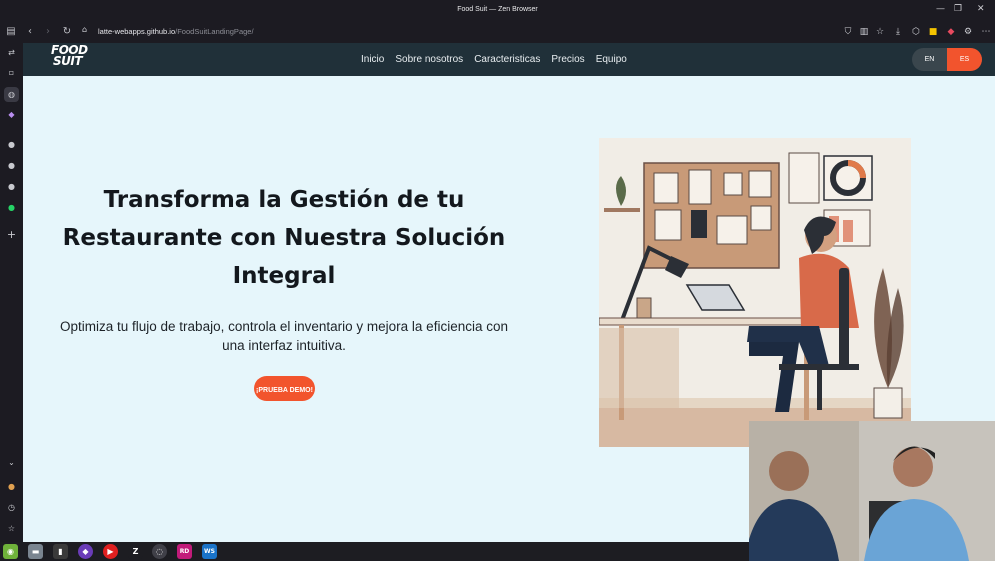 Image resolution: width=995 pixels, height=561 pixels. What do you see at coordinates (916, 32) in the screenshot?
I see `extensions-icon: ⬡` at bounding box center [916, 32].